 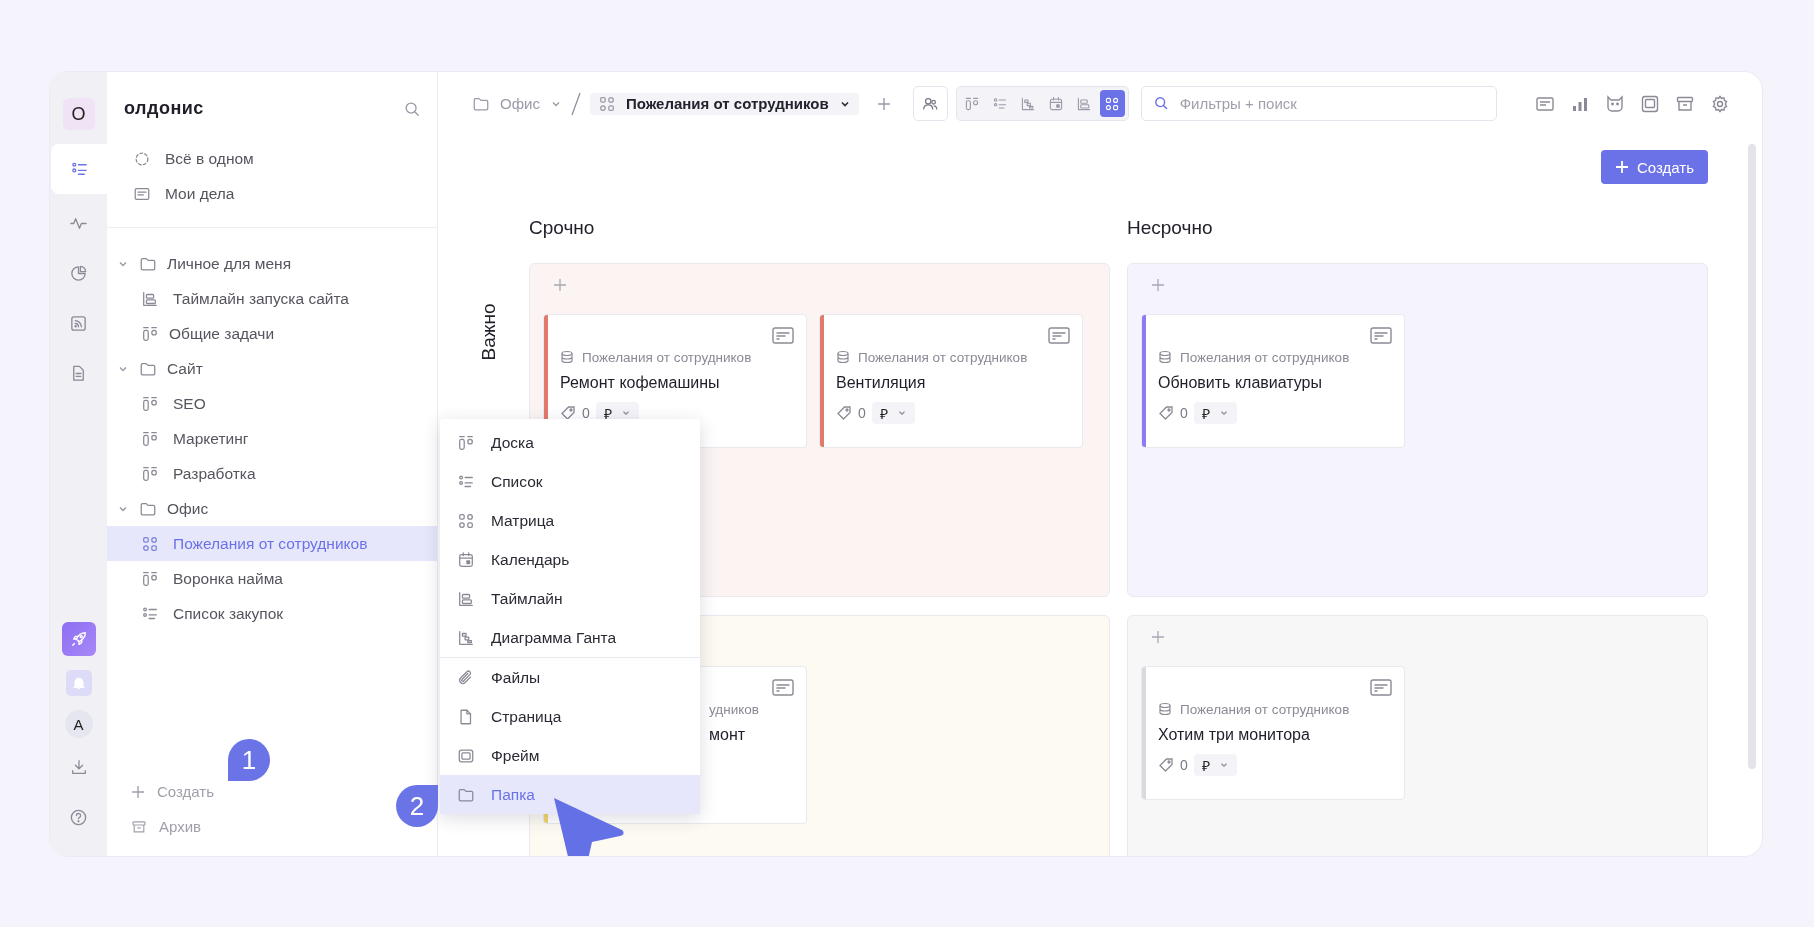 I want to click on sidebar-item: Мои дела, so click(x=272, y=193).